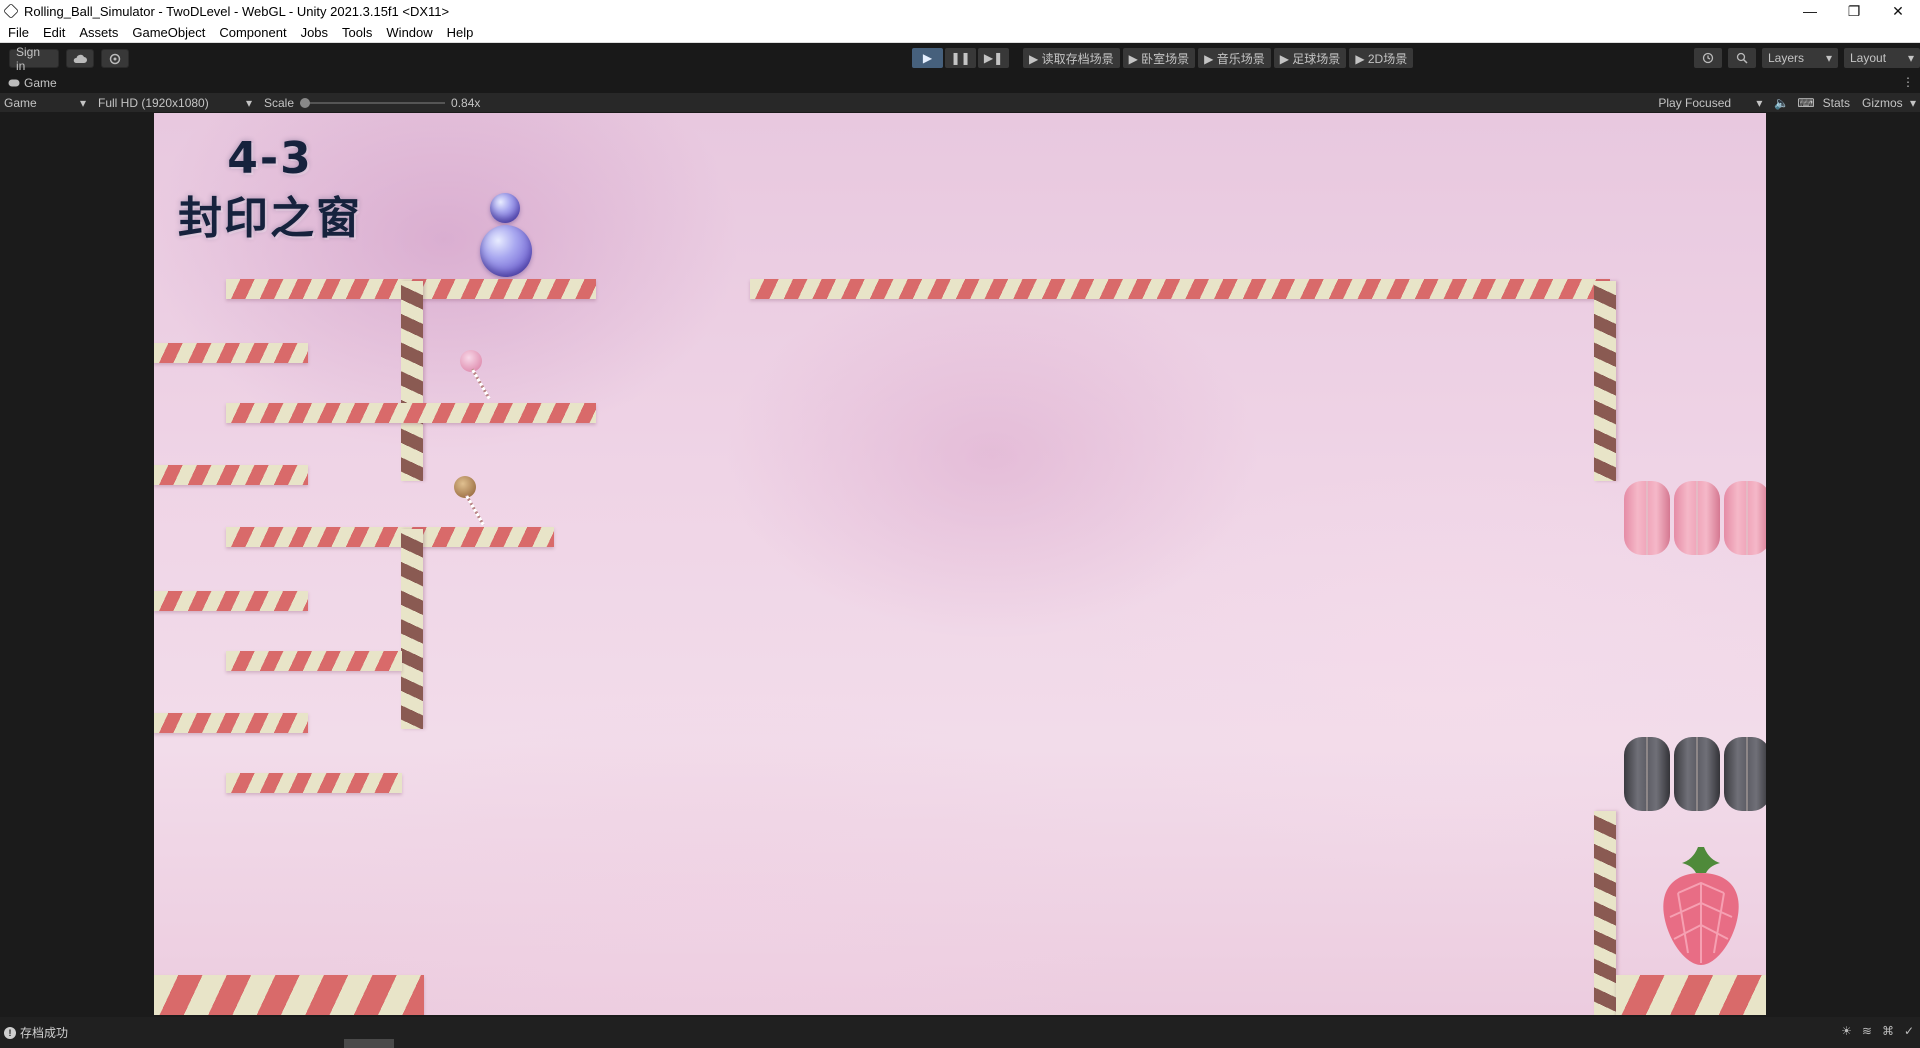 The image size is (1920, 1048). What do you see at coordinates (960, 83) in the screenshot?
I see `game-tab-bar: Game ⋮` at bounding box center [960, 83].